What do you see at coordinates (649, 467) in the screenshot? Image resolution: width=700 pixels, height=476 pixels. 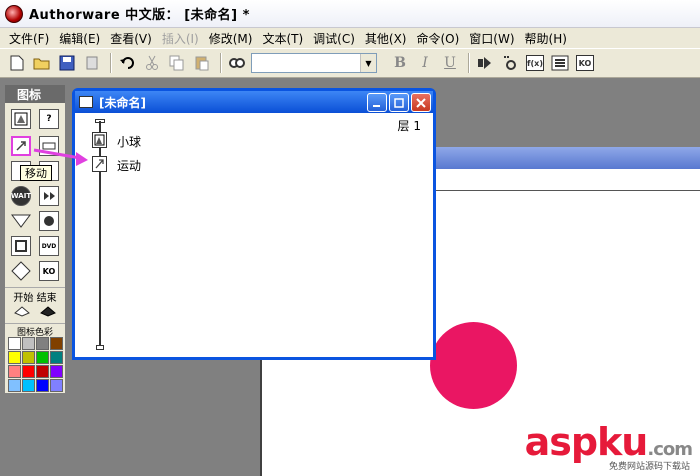 I see `watermark-subtitle: 免费网站源码下载站` at bounding box center [649, 467].